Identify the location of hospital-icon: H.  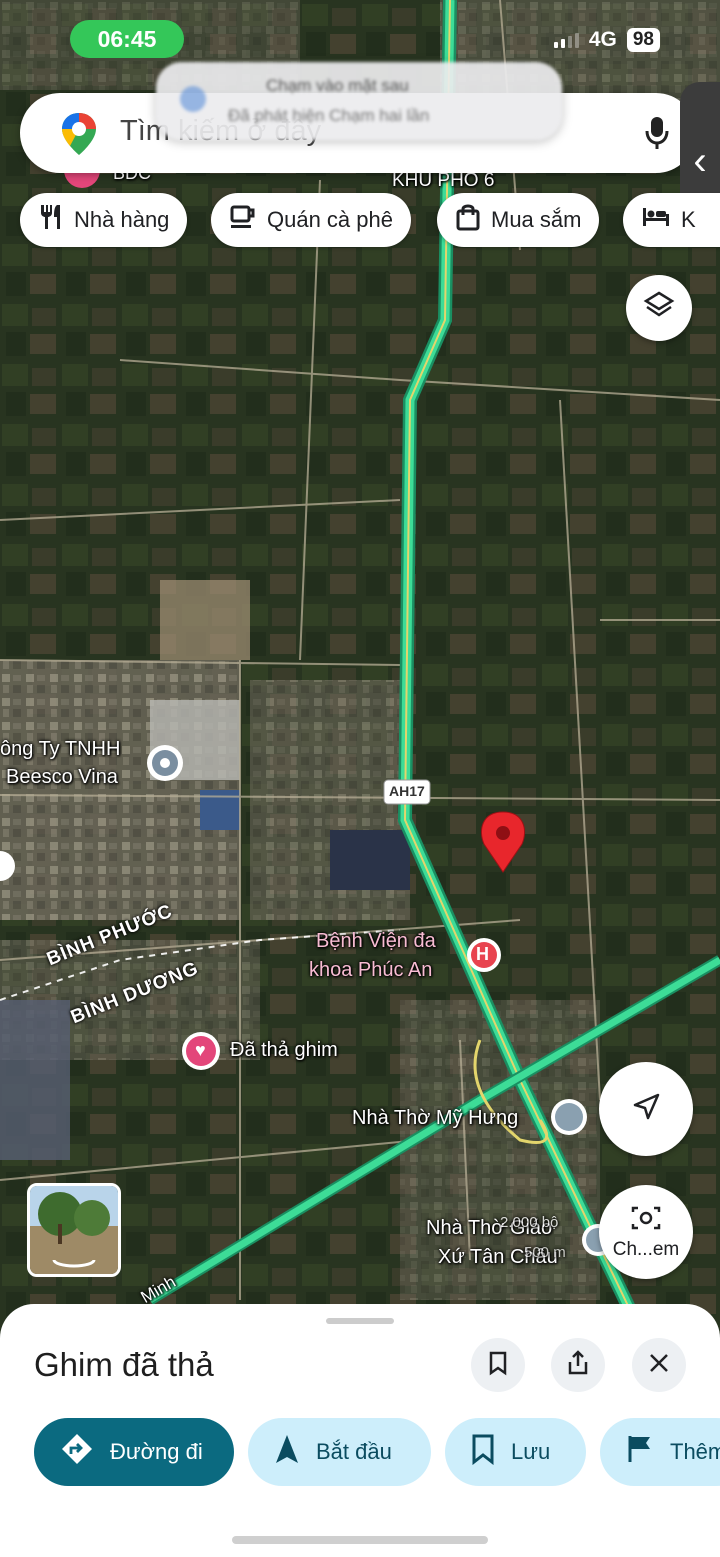
(482, 954).